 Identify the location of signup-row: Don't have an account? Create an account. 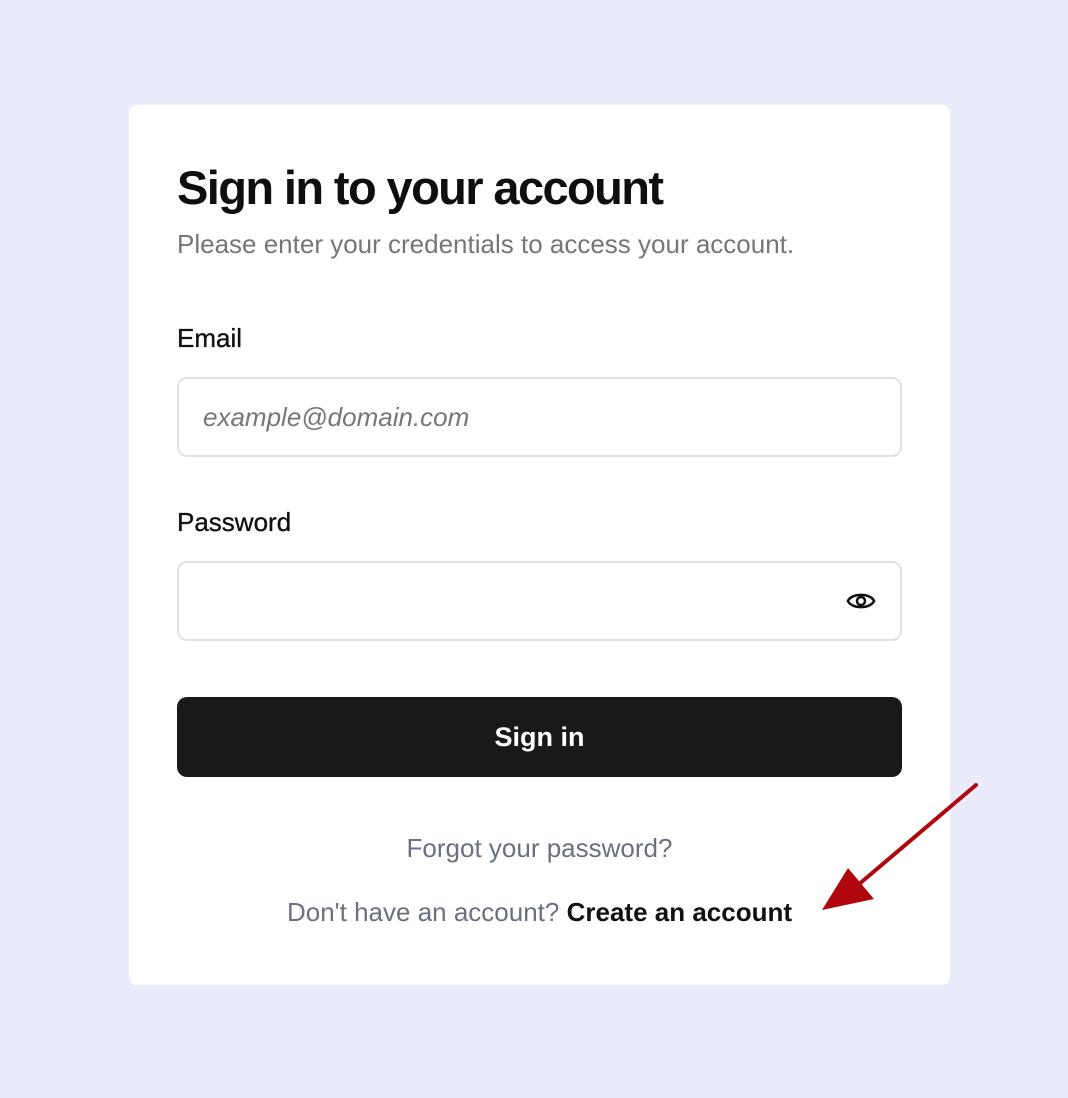
(539, 912).